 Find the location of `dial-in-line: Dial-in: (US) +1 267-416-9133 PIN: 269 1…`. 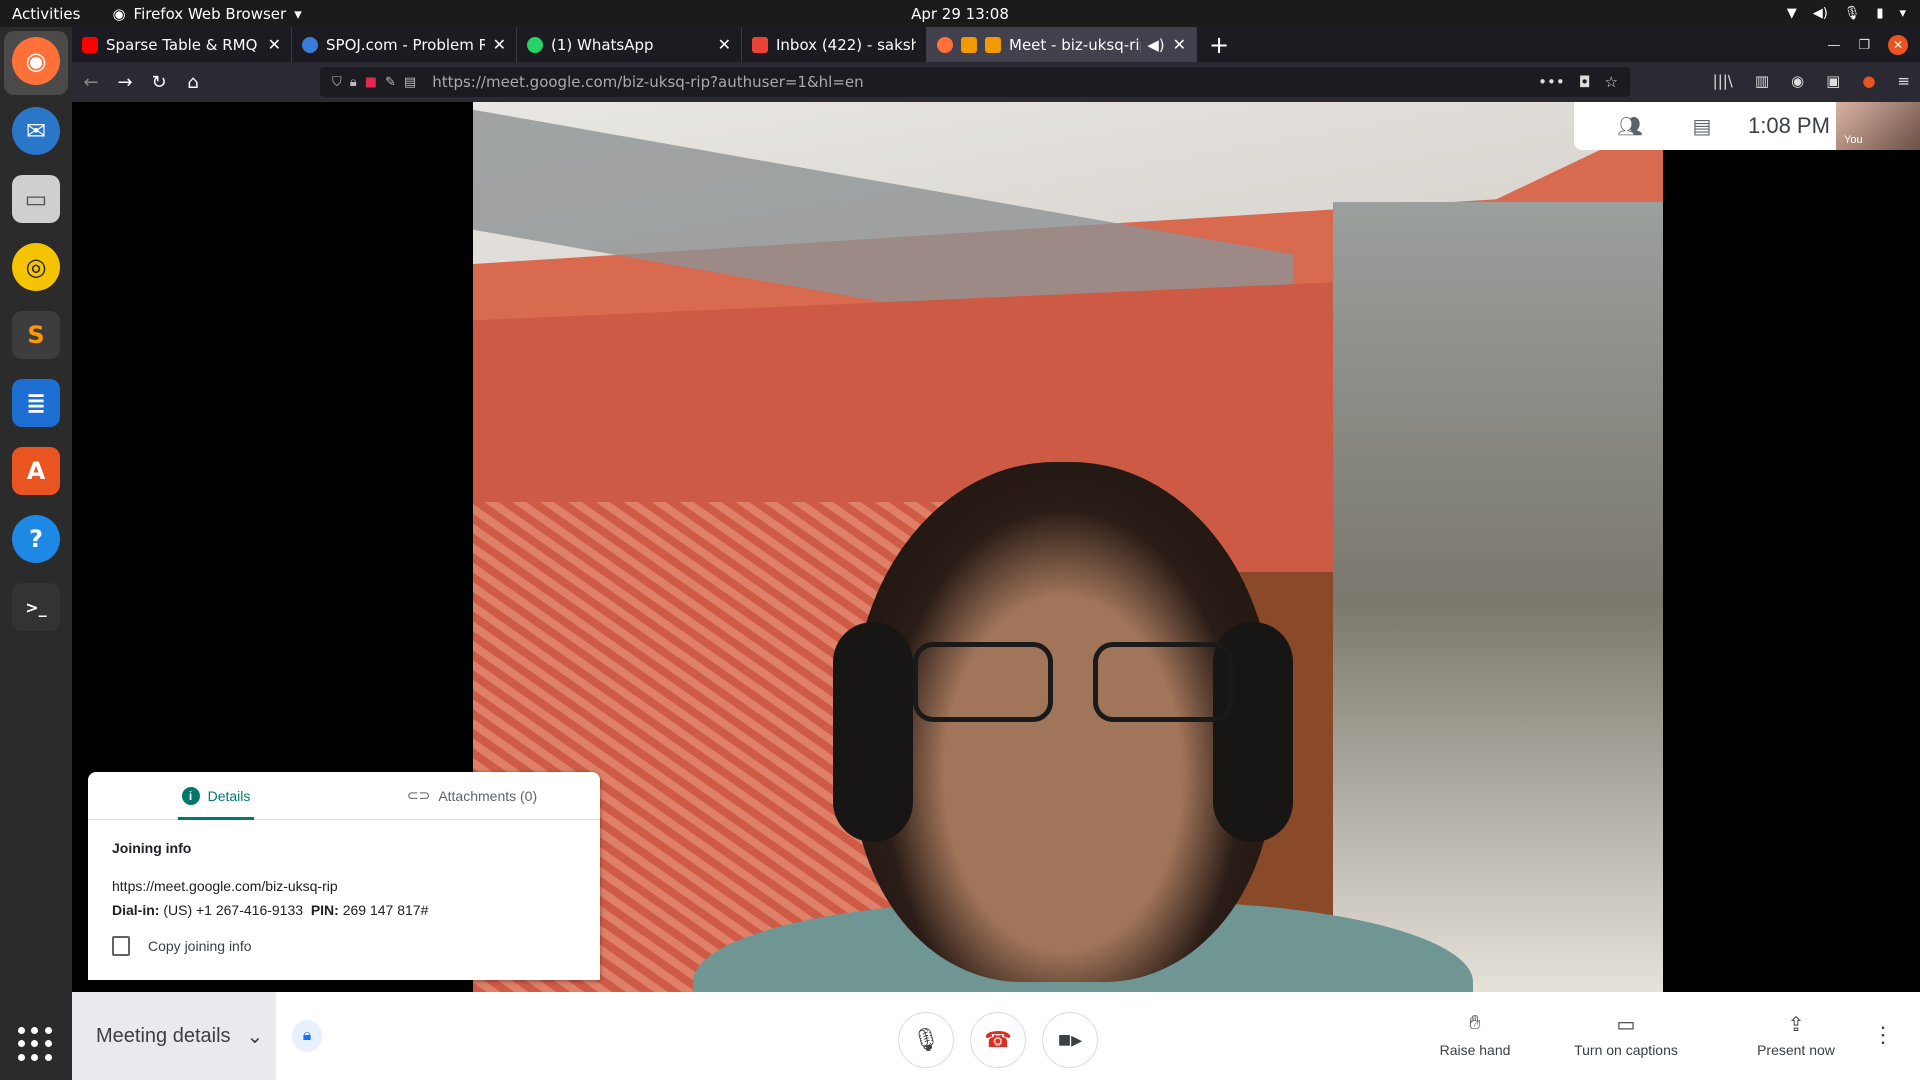

dial-in-line: Dial-in: (US) +1 267-416-9133 PIN: 269 1… is located at coordinates (344, 910).